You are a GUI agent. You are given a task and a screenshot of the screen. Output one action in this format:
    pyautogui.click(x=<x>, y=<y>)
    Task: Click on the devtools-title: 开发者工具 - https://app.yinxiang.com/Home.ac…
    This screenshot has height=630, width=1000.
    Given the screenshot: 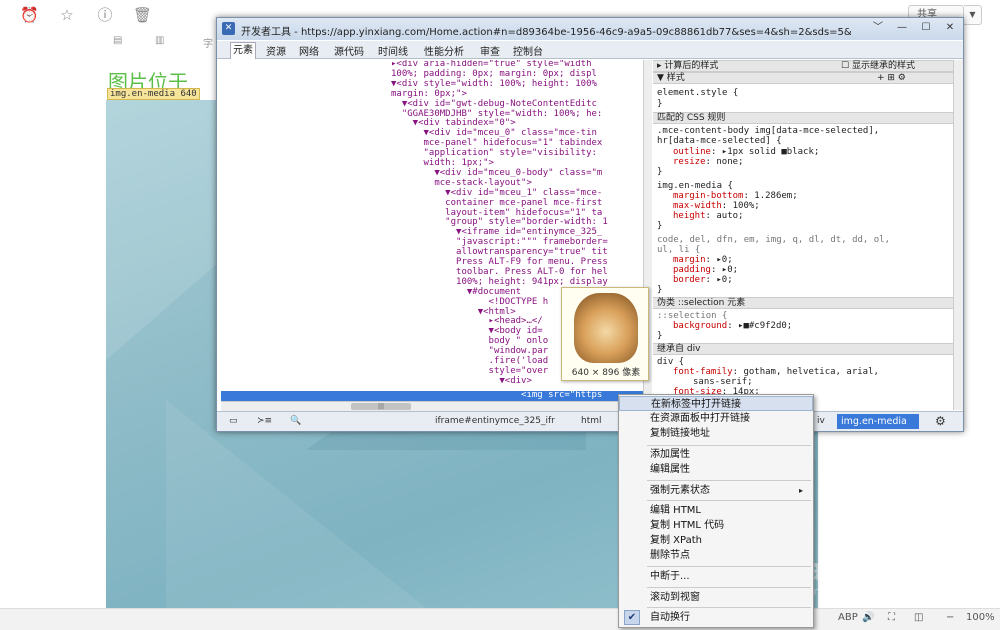 What is the action you would take?
    pyautogui.click(x=546, y=32)
    